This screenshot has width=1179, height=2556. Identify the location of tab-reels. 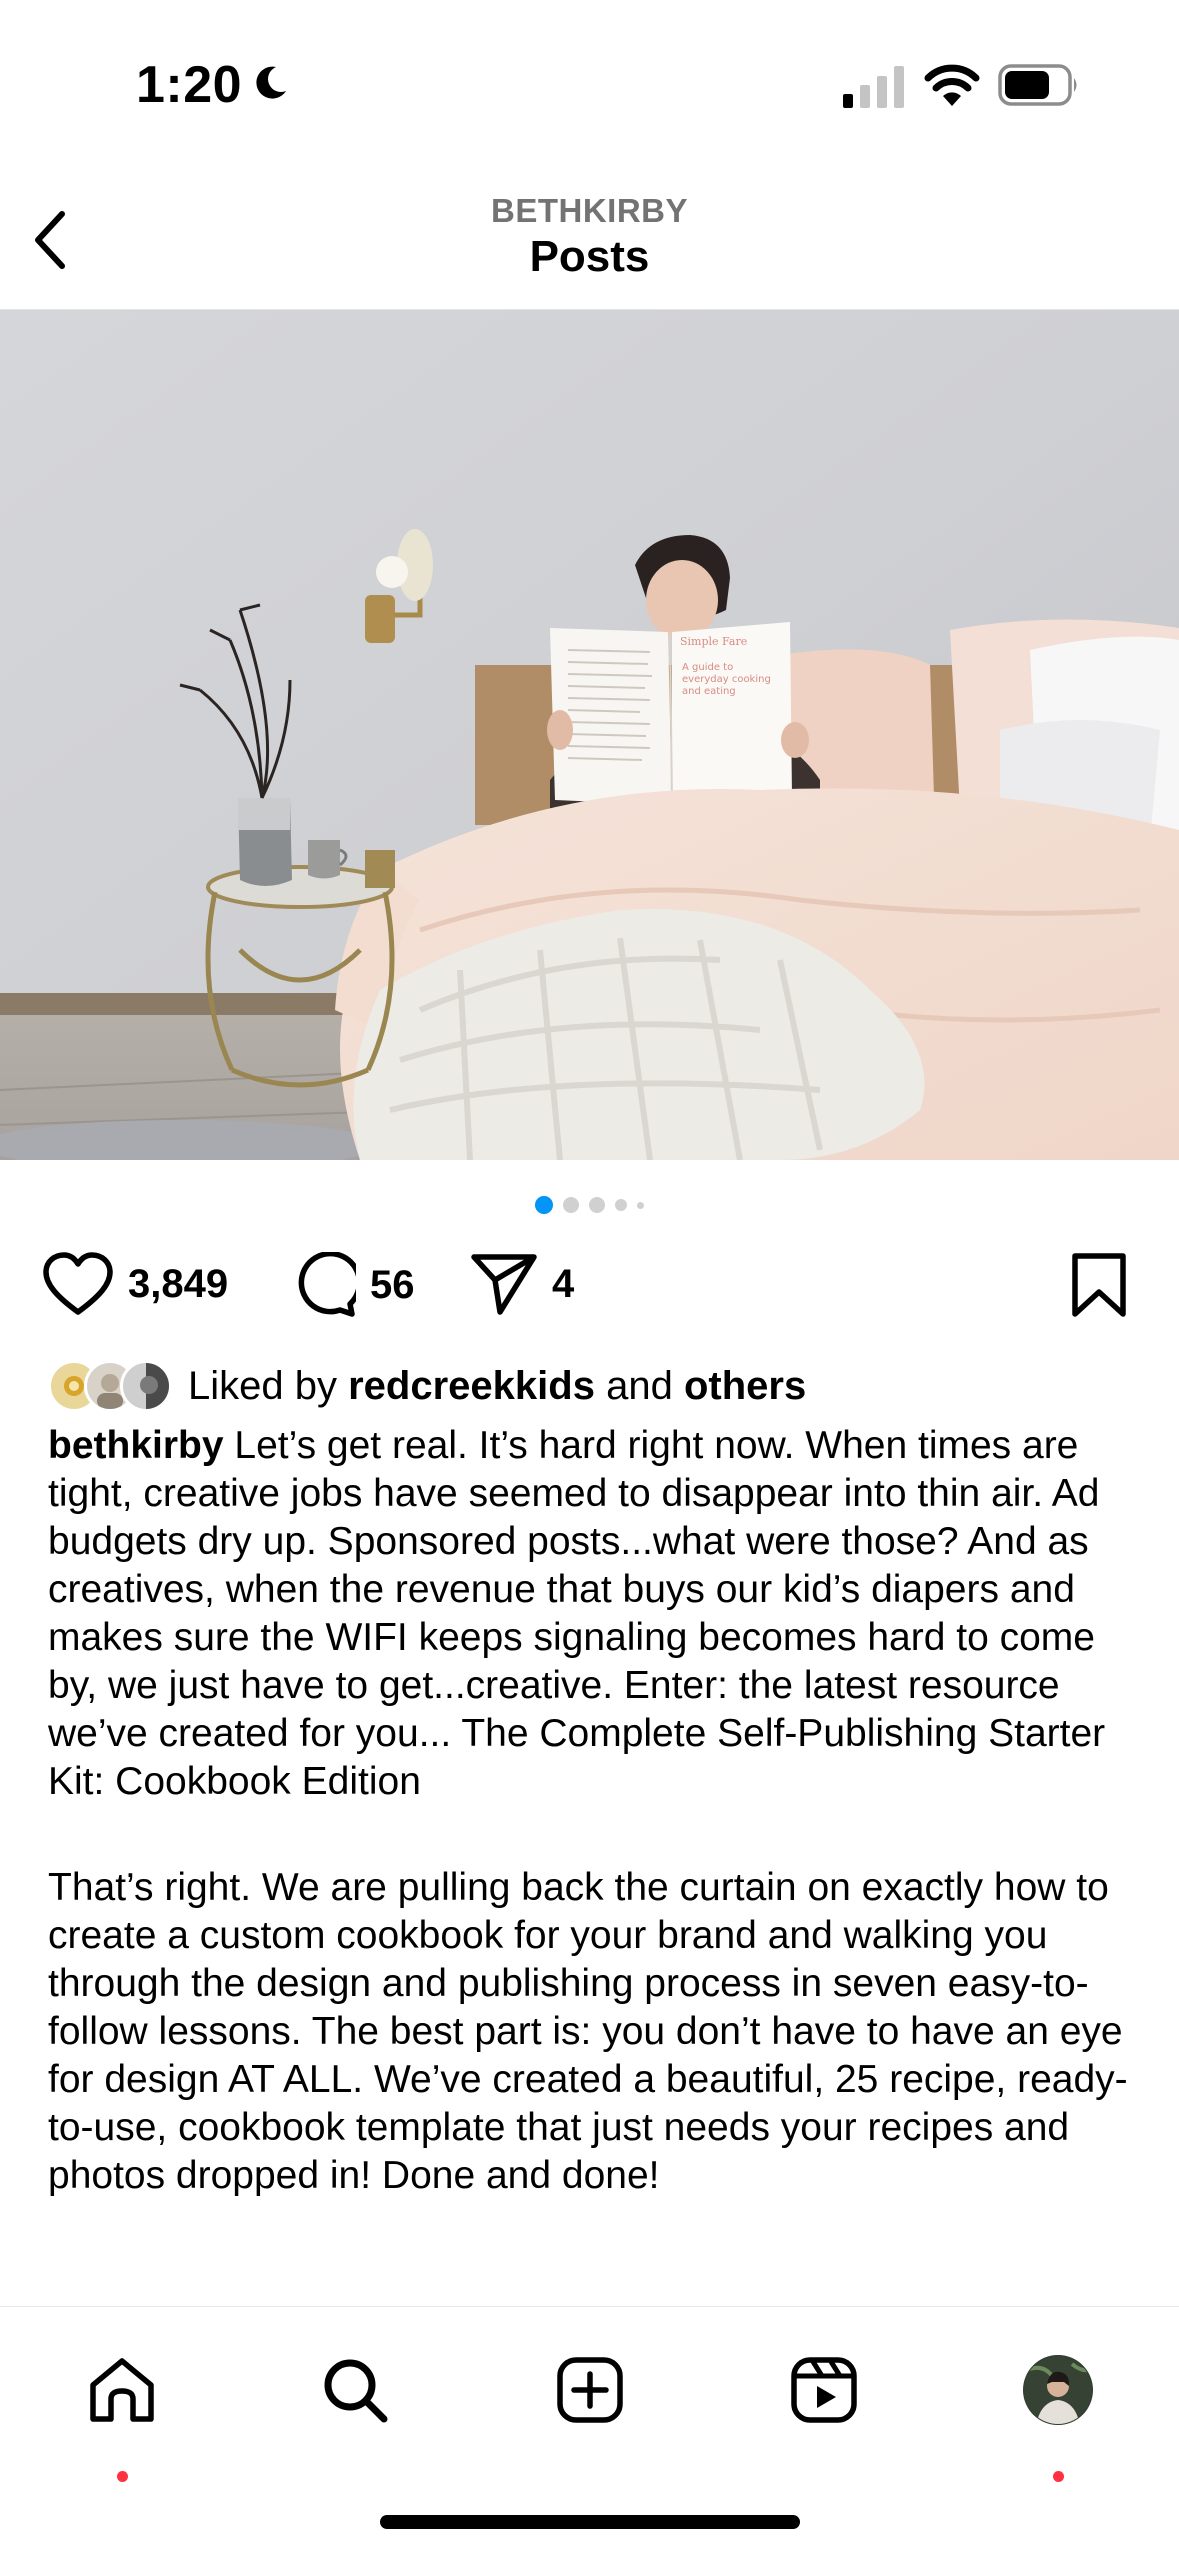
(824, 2390).